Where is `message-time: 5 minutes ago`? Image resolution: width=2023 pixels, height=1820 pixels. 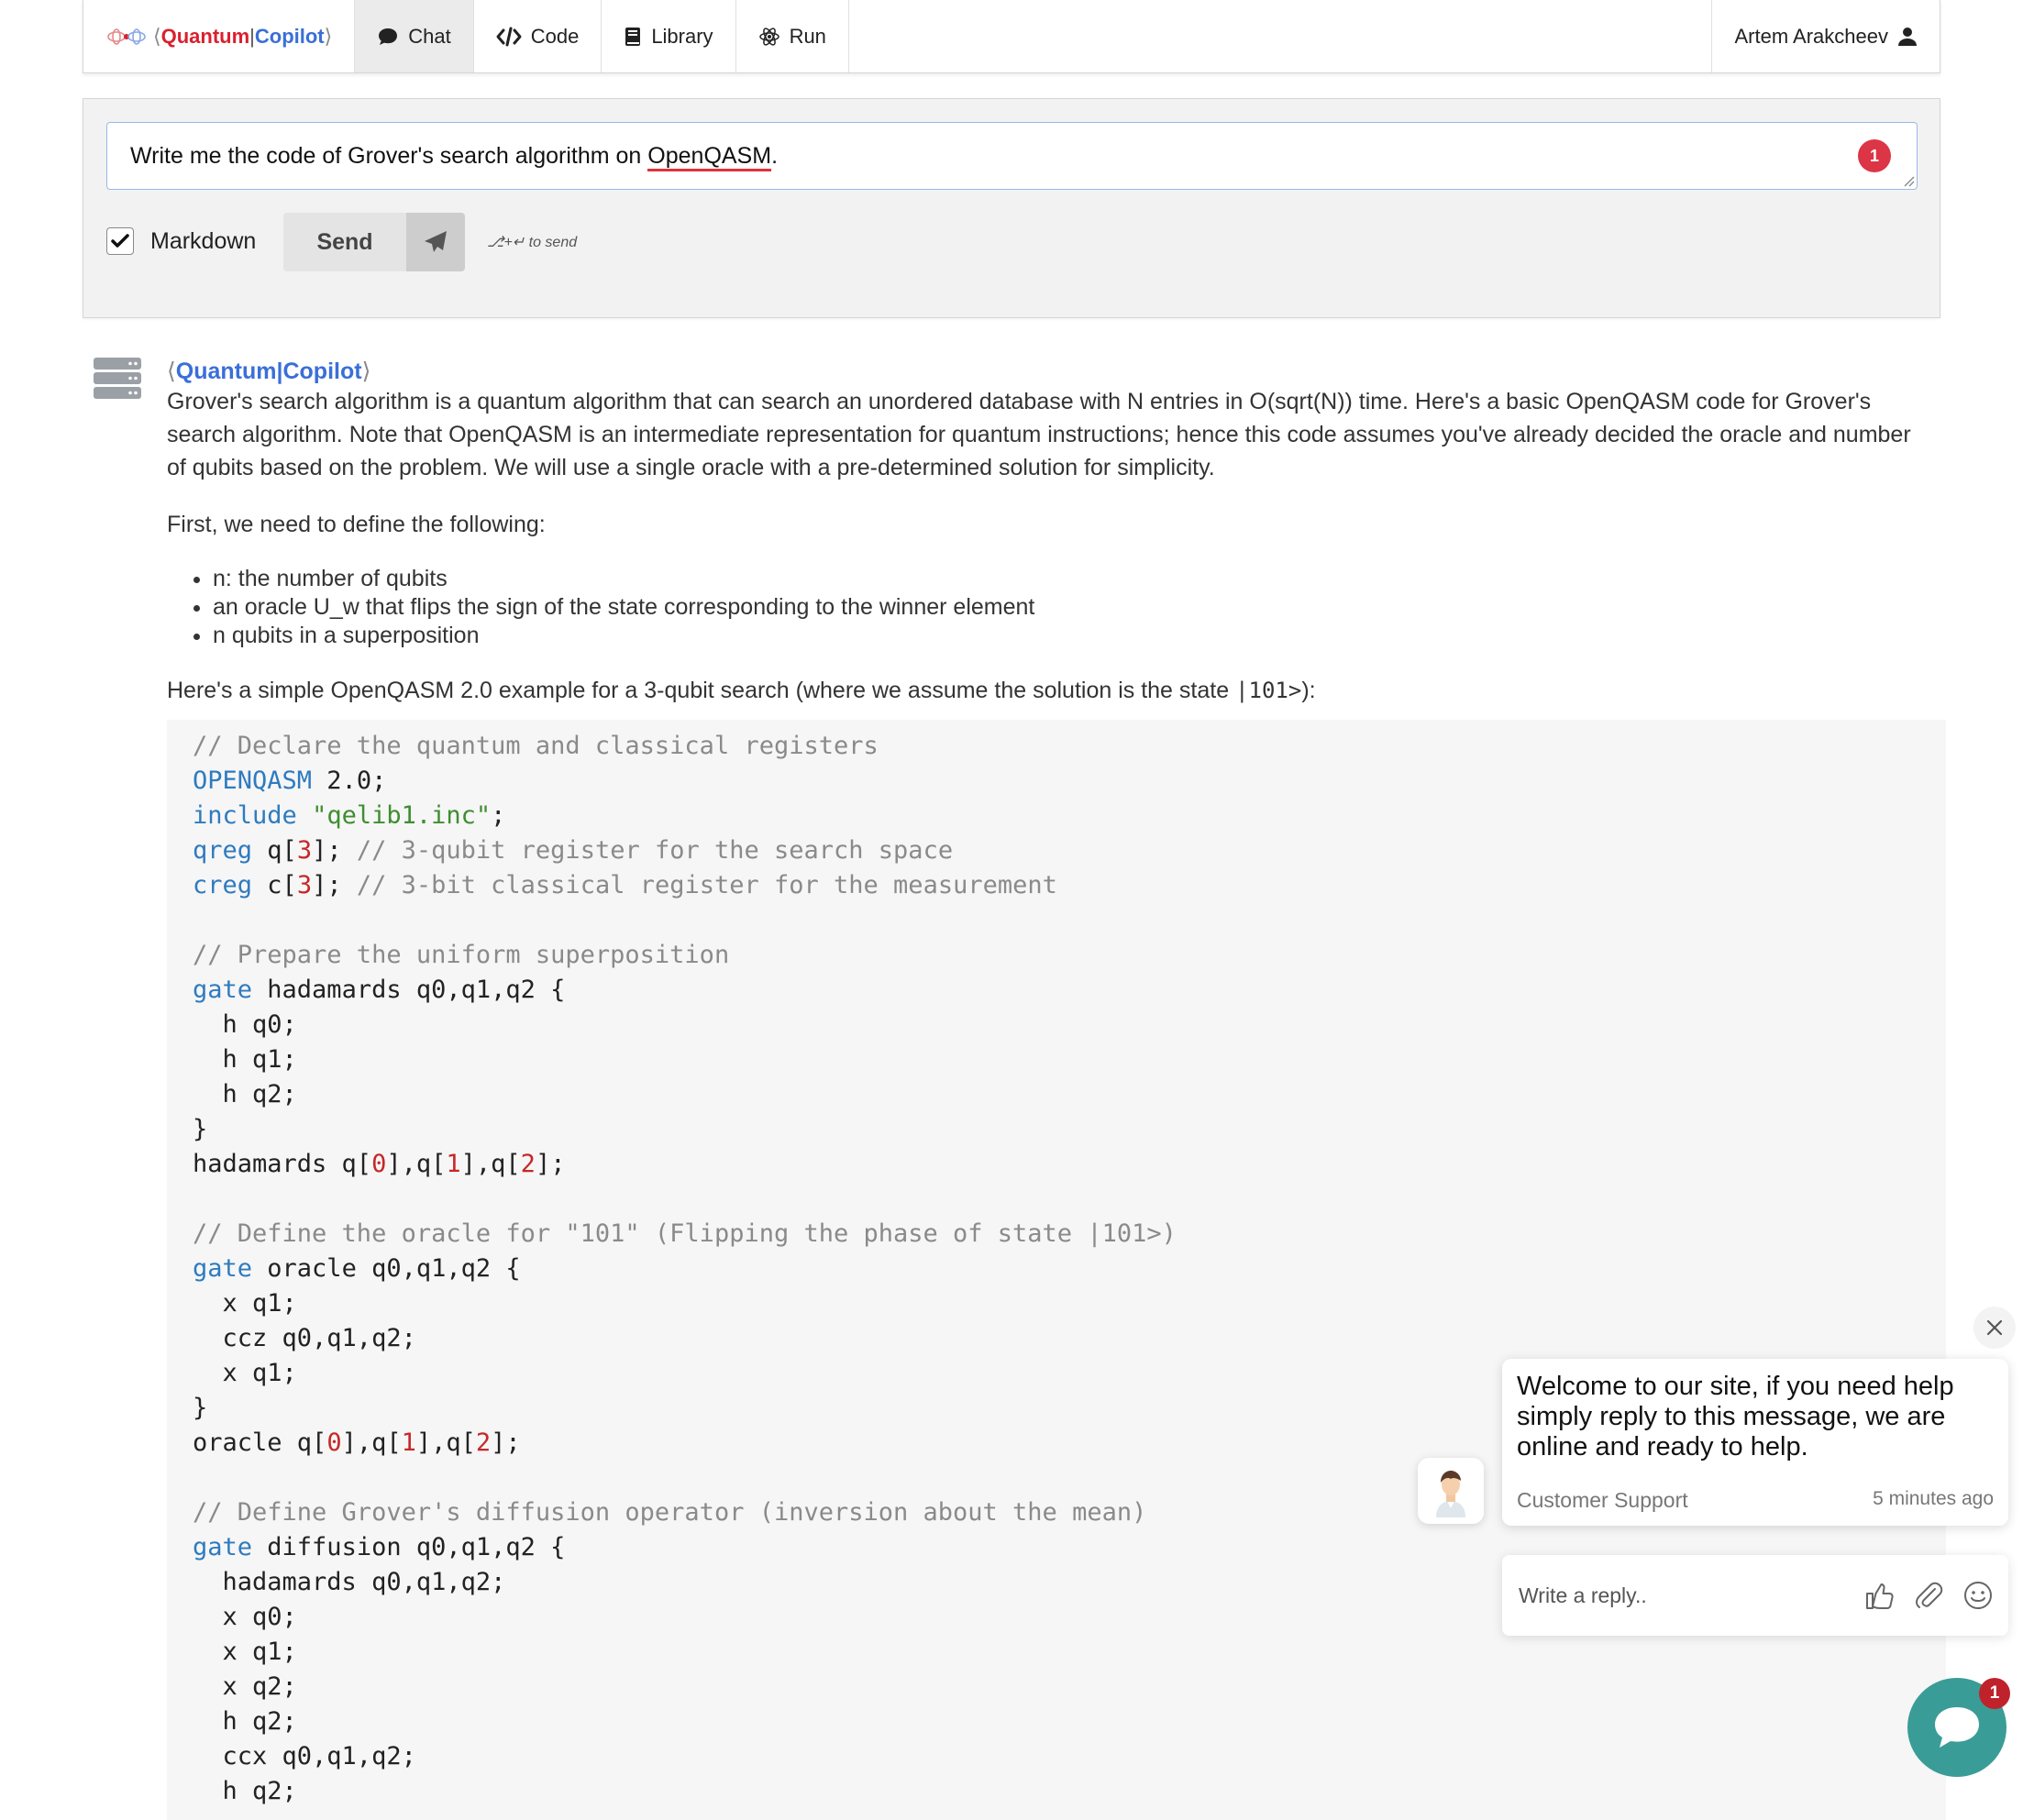
message-time: 5 minutes ago is located at coordinates (1933, 1498).